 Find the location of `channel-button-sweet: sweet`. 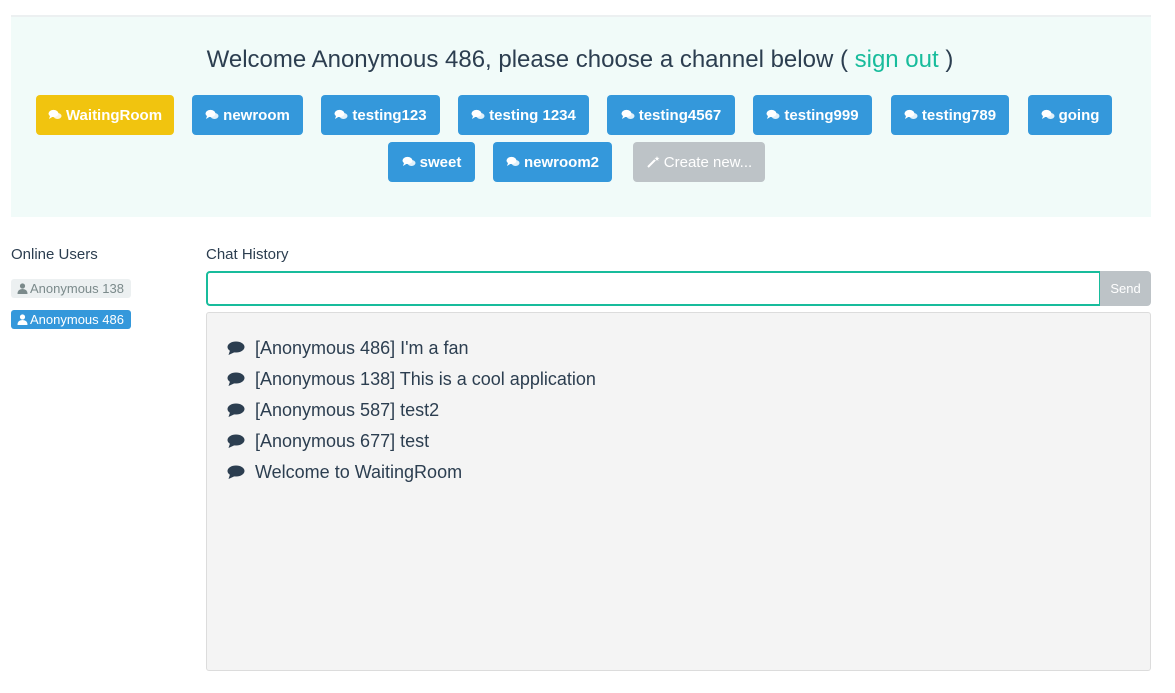

channel-button-sweet: sweet is located at coordinates (431, 162).